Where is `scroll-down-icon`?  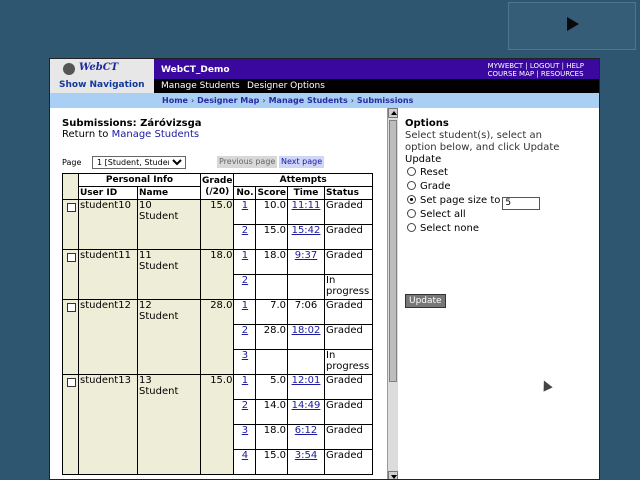
scroll-down-icon is located at coordinates (393, 475).